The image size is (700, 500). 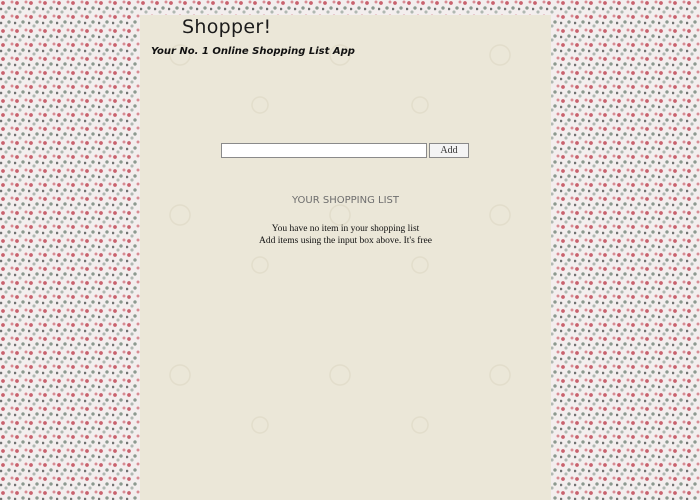 I want to click on add-item-form: Add, so click(x=345, y=150).